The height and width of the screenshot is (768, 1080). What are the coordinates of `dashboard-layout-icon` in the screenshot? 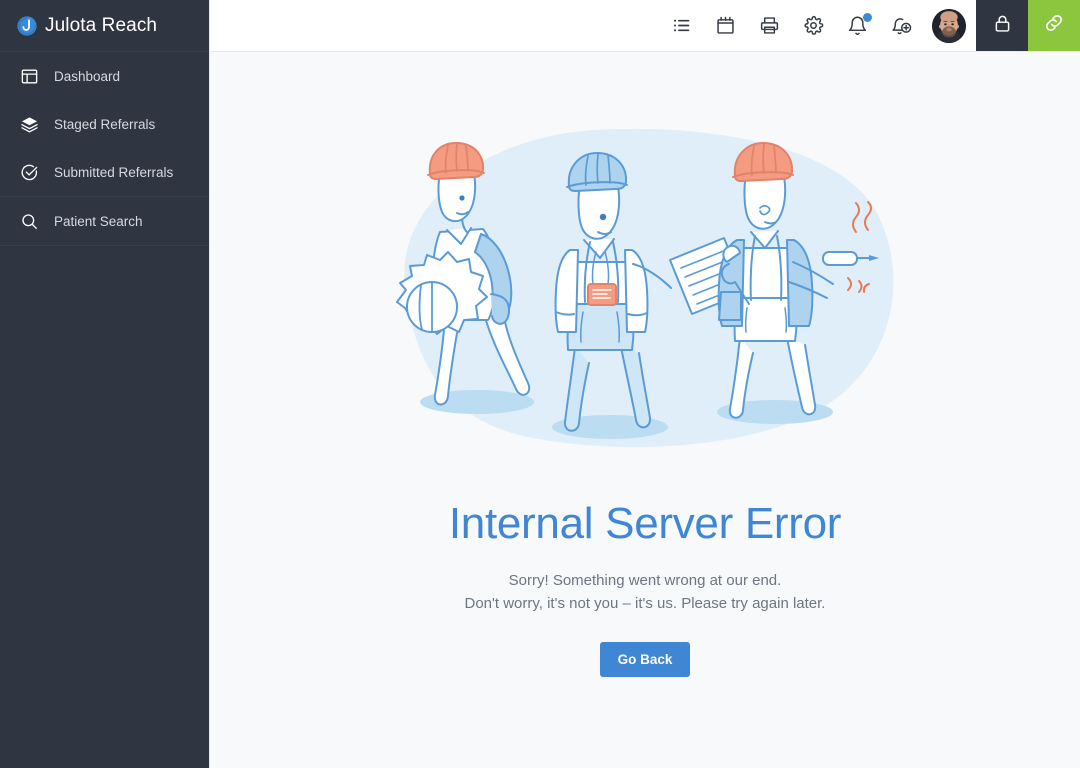 It's located at (29, 76).